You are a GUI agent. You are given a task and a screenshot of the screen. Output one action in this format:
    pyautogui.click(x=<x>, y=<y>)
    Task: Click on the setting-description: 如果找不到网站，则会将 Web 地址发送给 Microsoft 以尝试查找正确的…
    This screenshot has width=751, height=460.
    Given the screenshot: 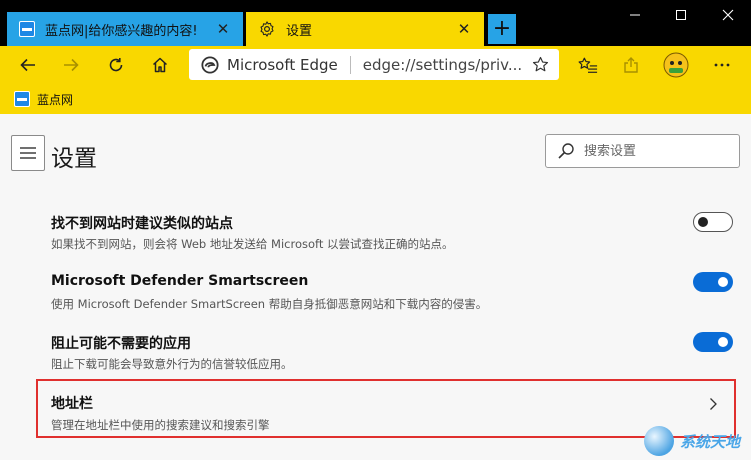 What is the action you would take?
    pyautogui.click(x=252, y=244)
    